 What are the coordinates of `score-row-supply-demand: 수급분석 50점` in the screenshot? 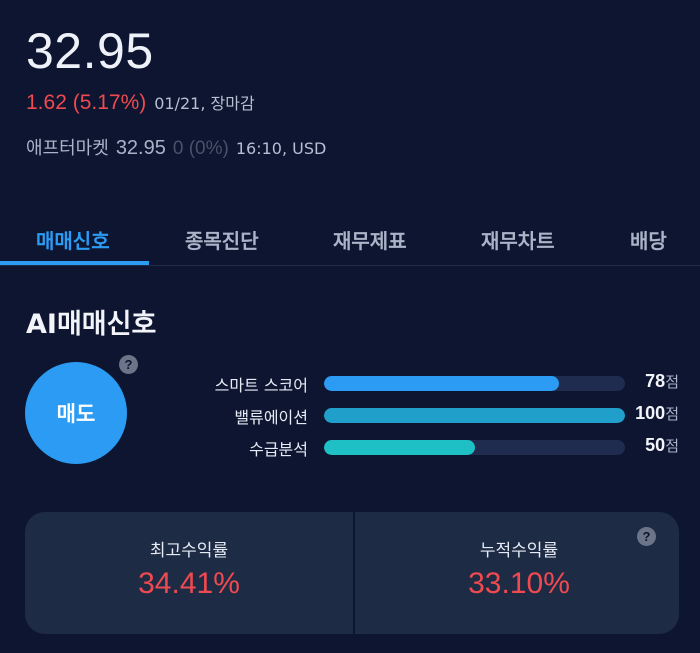 It's located at (350, 446).